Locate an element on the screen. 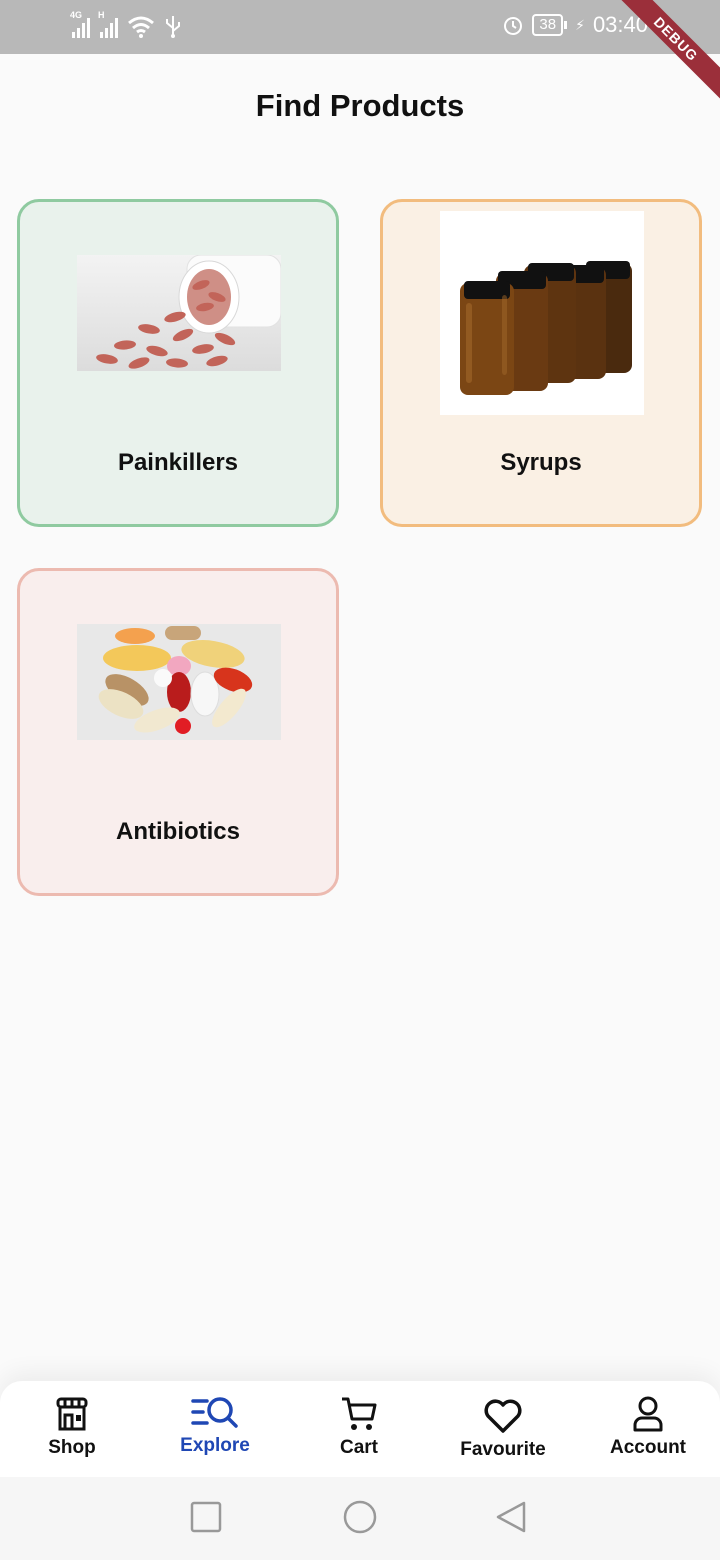 This screenshot has width=720, height=1560. painkillers-image is located at coordinates (179, 313).